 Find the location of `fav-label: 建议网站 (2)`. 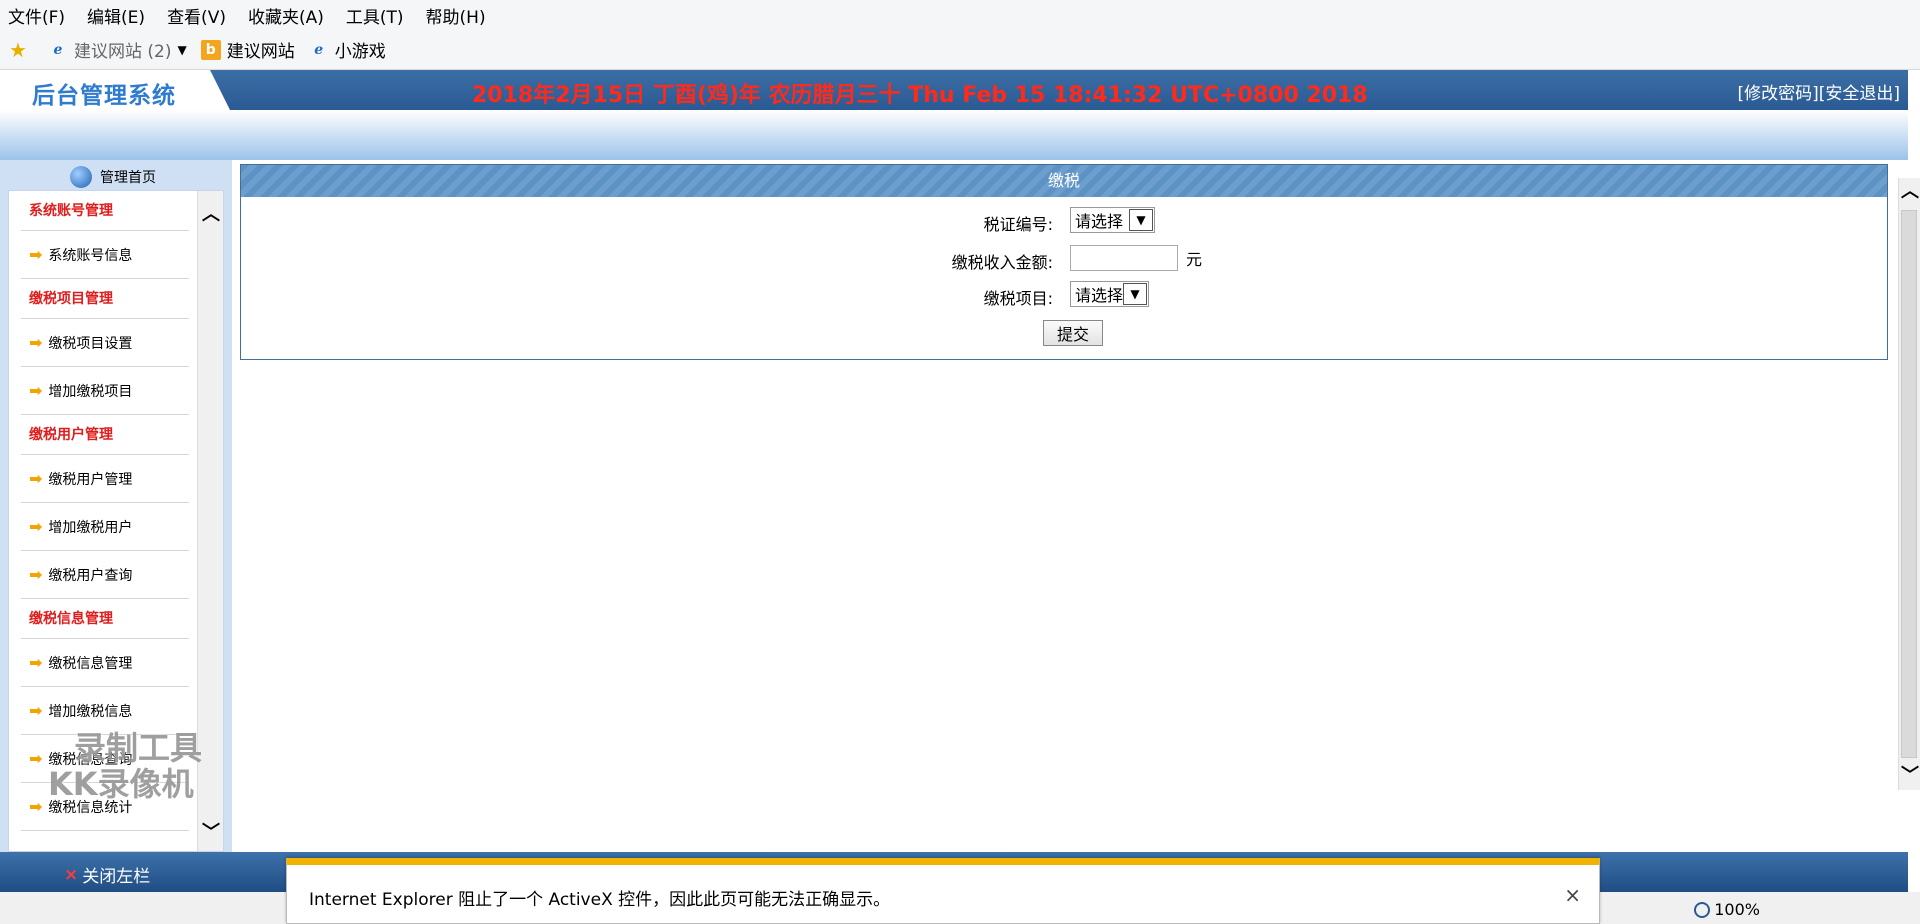

fav-label: 建议网站 (2) is located at coordinates (123, 52).